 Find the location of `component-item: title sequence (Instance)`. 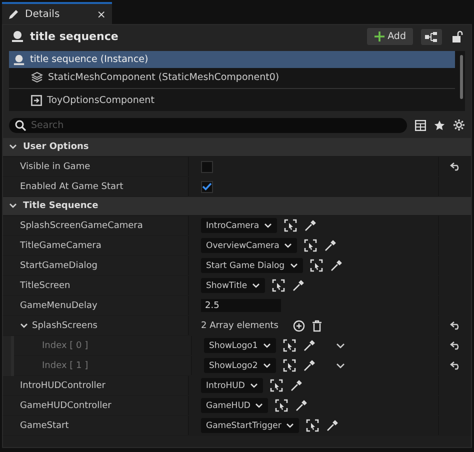

component-item: title sequence (Instance) is located at coordinates (232, 59).